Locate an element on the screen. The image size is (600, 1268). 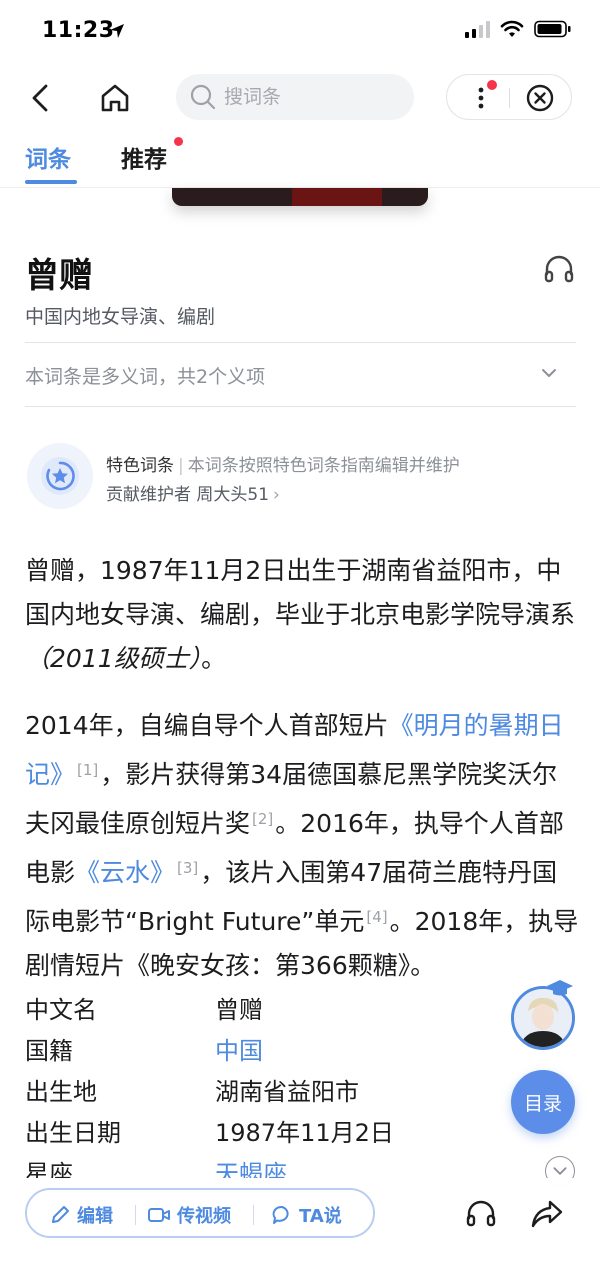
capsule-divider is located at coordinates (509, 98).